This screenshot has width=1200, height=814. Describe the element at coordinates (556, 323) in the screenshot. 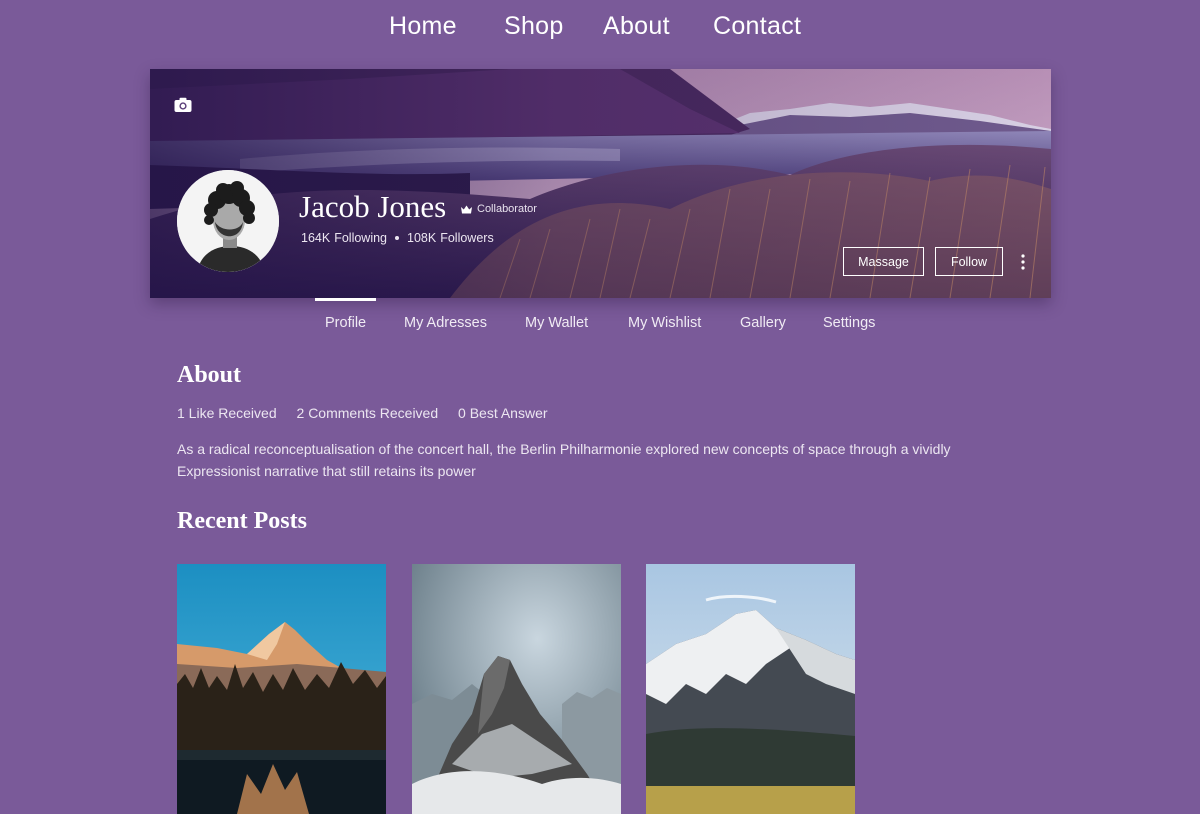

I see `tab-my-wallet: My Wallet` at that location.